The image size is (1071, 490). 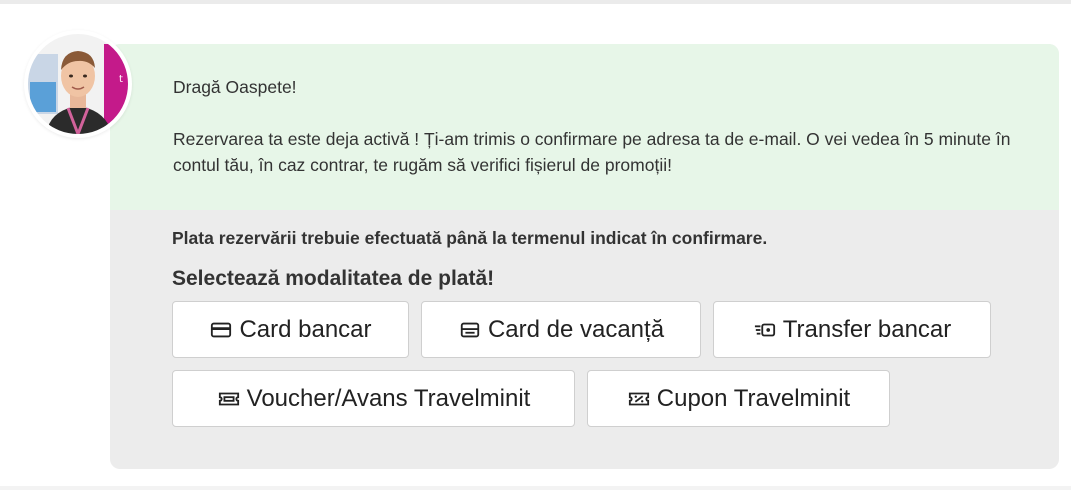 I want to click on voucher-avans-button: Voucher/Avans Travelminit, so click(x=373, y=398).